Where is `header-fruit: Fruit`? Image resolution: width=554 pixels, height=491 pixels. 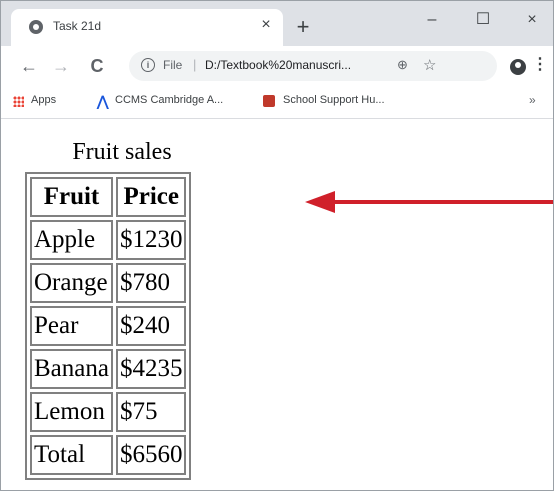
header-fruit: Fruit is located at coordinates (71, 197).